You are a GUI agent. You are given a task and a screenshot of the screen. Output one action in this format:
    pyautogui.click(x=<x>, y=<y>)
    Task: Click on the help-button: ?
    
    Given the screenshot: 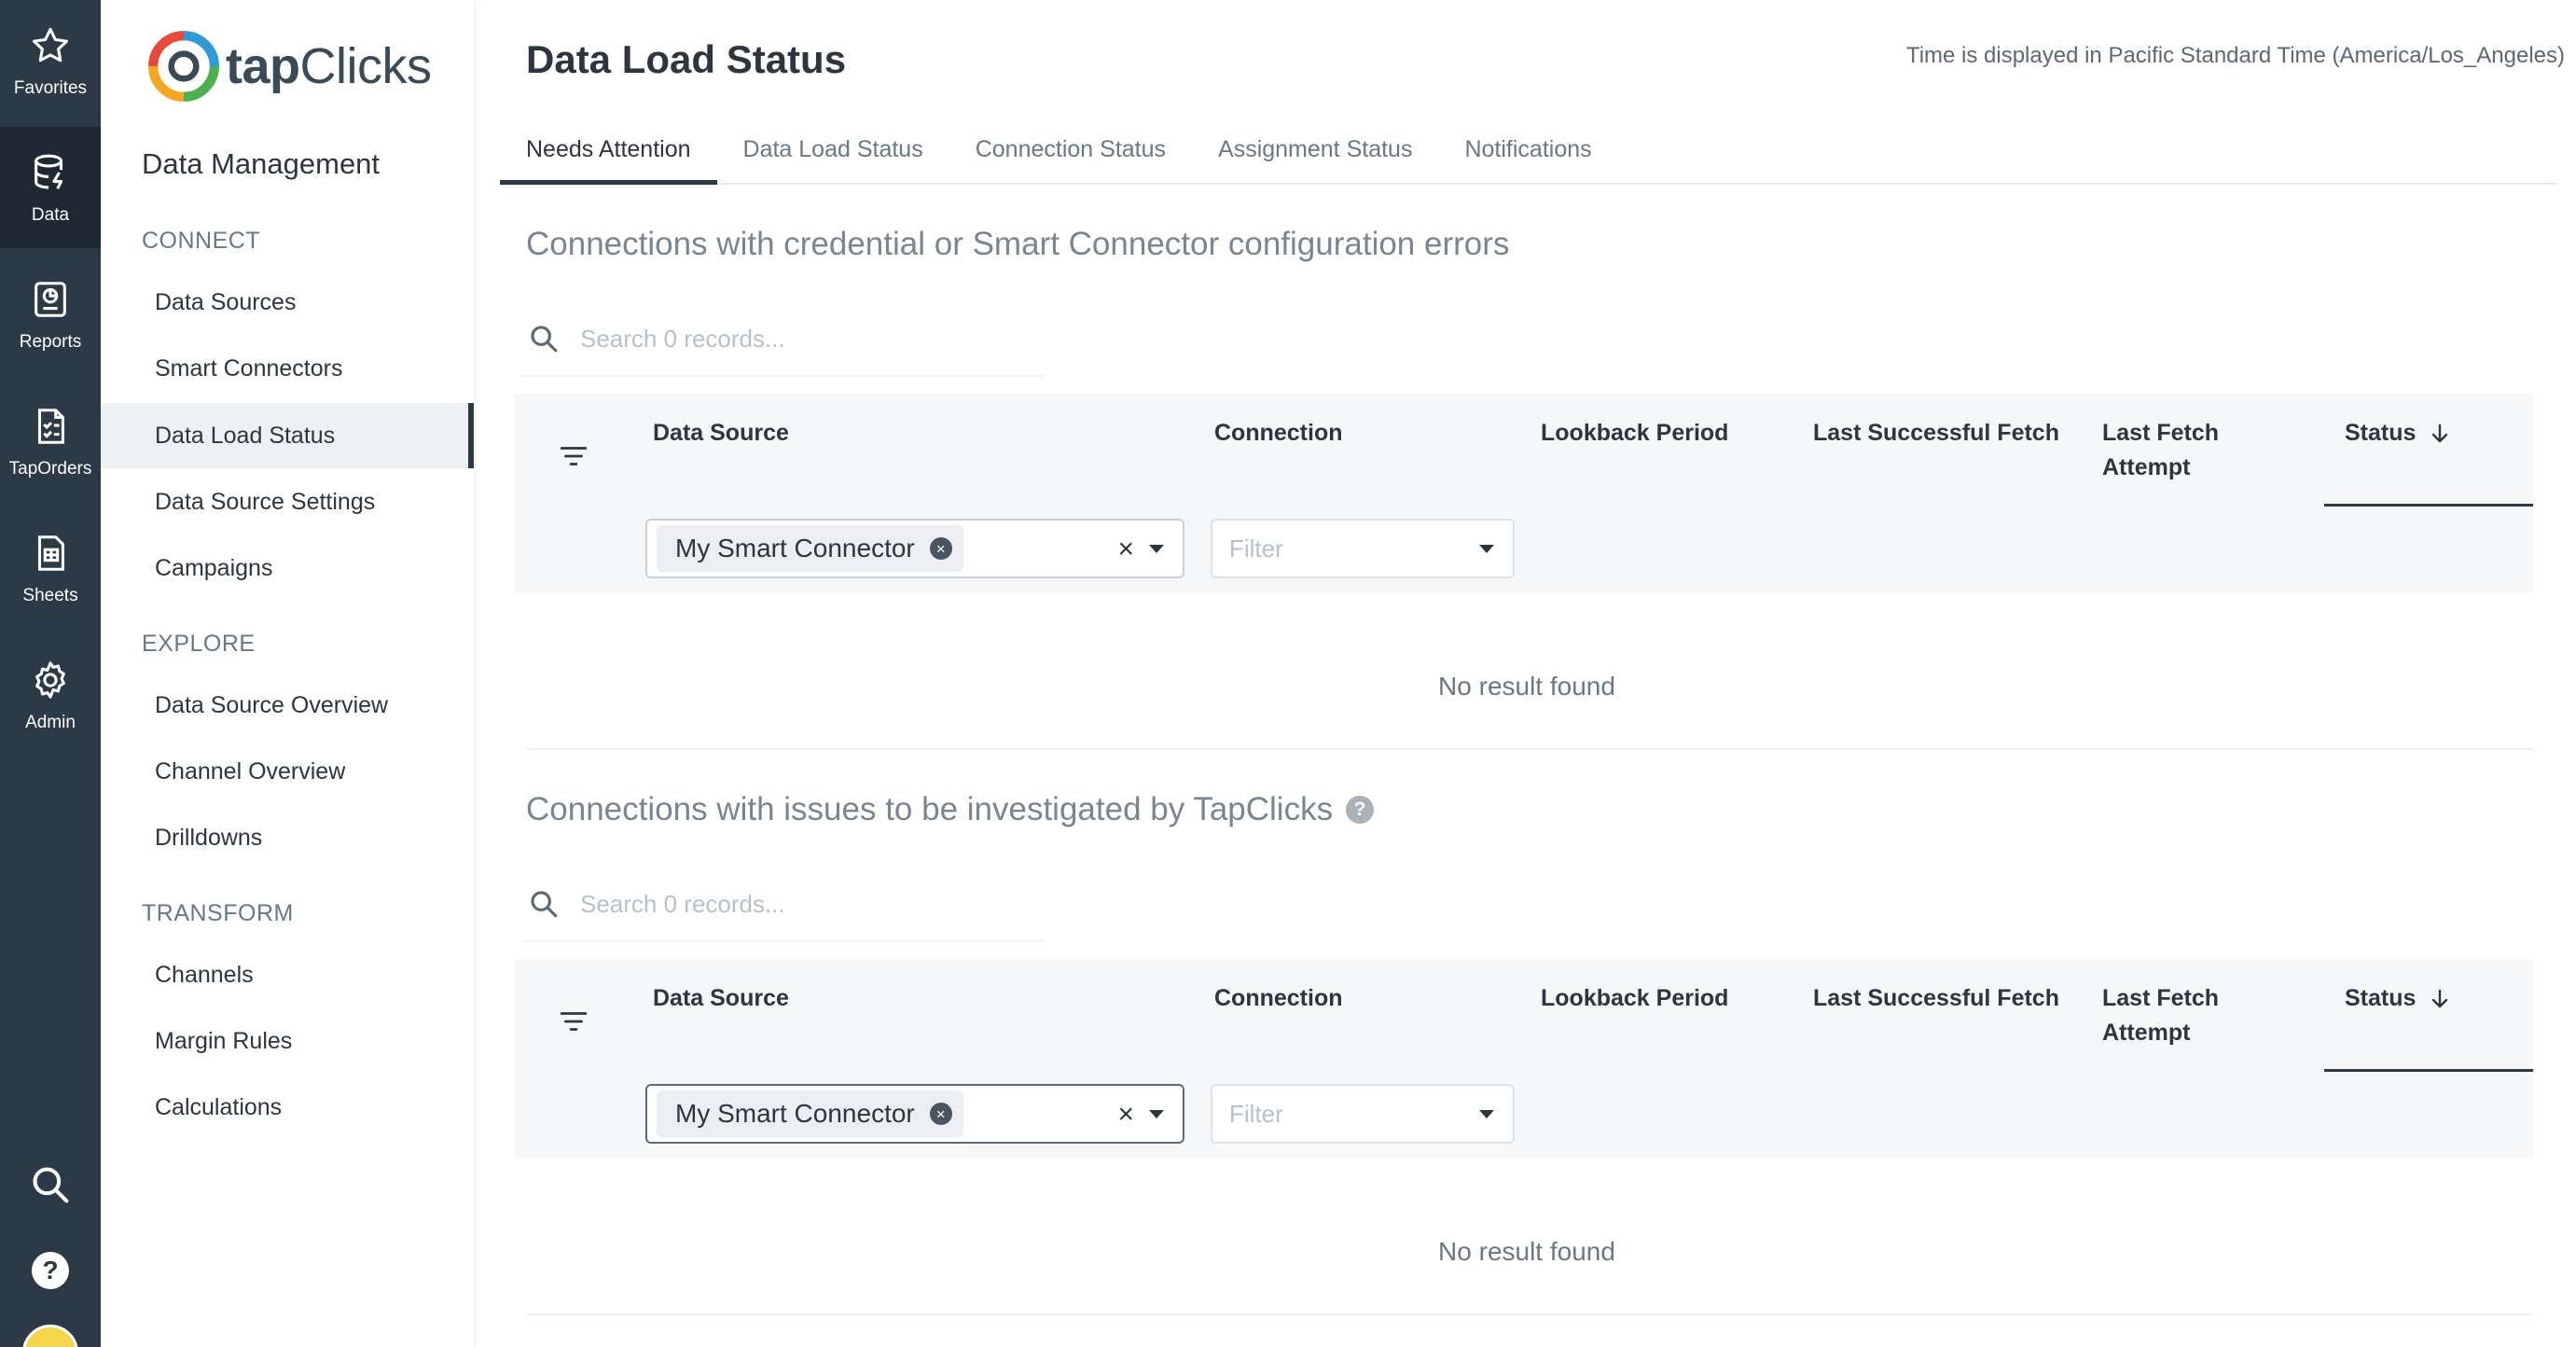 What is the action you would take?
    pyautogui.click(x=50, y=1270)
    